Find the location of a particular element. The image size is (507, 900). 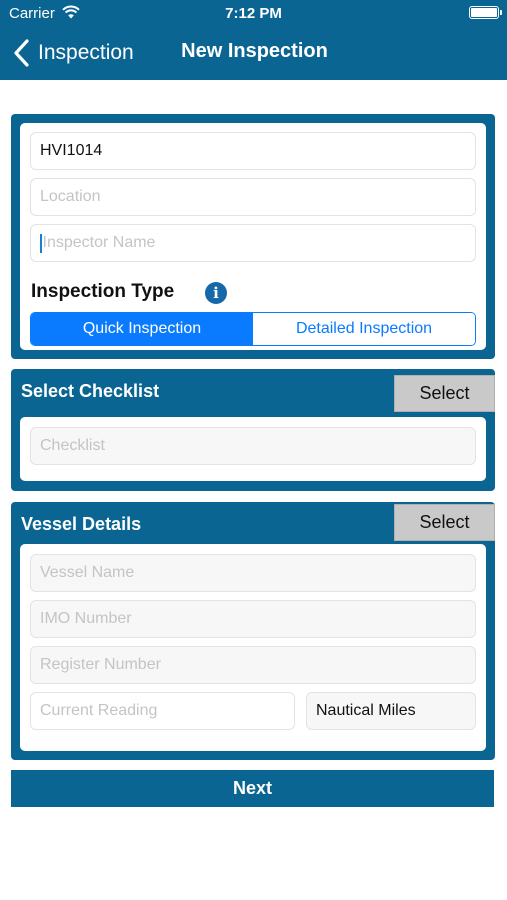

register-number-placeholder: Register Number is located at coordinates (100, 664).